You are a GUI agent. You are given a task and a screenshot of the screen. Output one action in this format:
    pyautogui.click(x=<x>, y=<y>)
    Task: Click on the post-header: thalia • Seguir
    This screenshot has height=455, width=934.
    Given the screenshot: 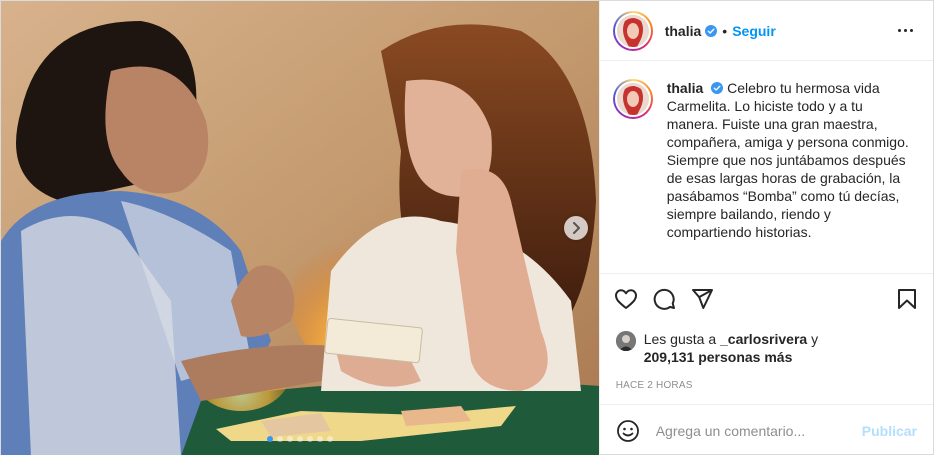 What is the action you would take?
    pyautogui.click(x=766, y=31)
    